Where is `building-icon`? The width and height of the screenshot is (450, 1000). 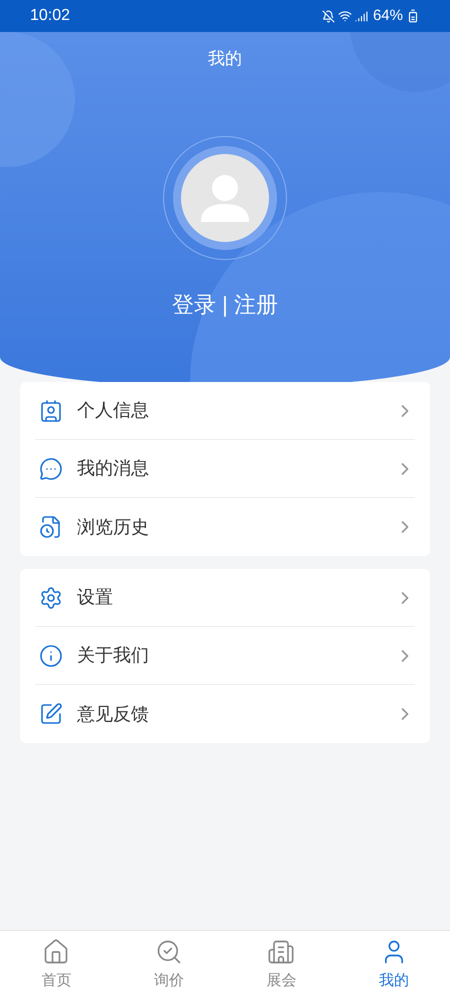
building-icon is located at coordinates (281, 952).